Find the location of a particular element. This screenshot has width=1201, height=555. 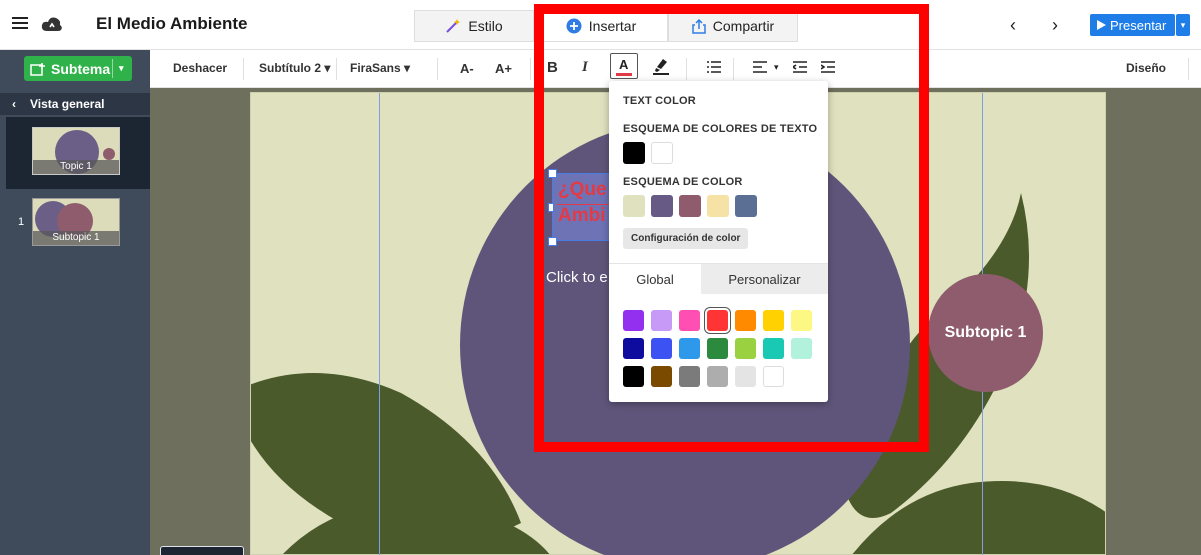

app-title: El Medio Ambiente is located at coordinates (172, 23).